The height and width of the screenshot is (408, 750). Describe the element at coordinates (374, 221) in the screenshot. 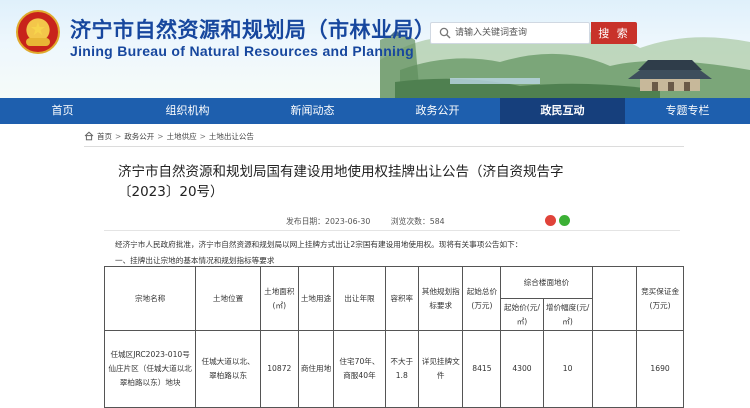

I see `article-meta: 发布日期：2023-06-30 浏览次数：584` at that location.